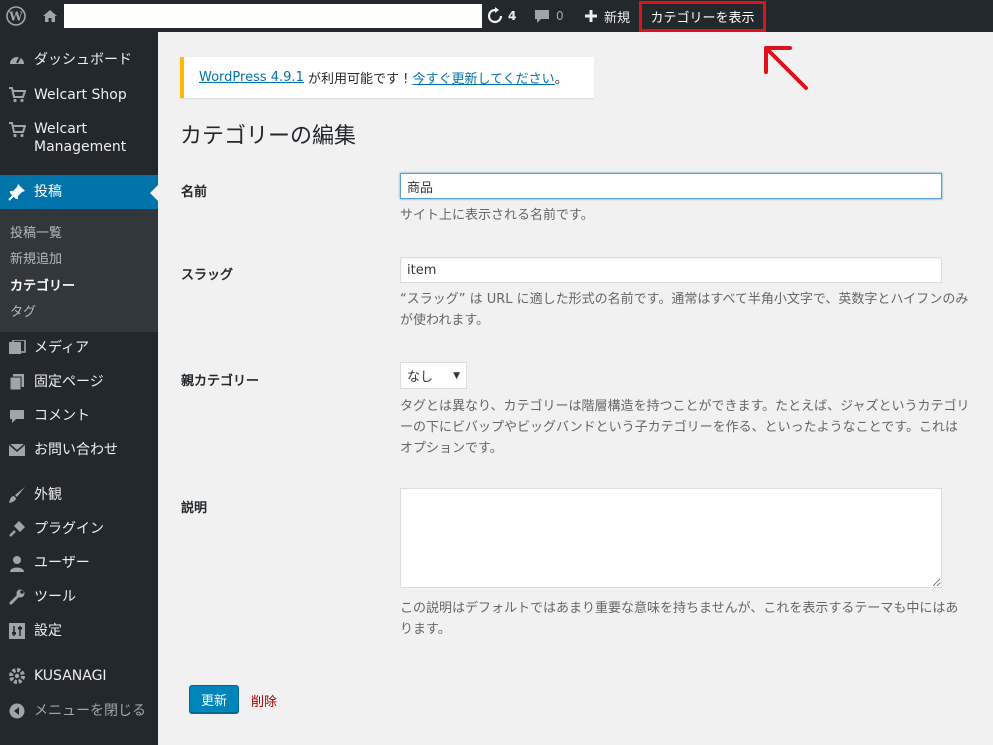 The width and height of the screenshot is (993, 745). I want to click on sidebar-item-welcart-shop: Welcart Shop, so click(79, 95).